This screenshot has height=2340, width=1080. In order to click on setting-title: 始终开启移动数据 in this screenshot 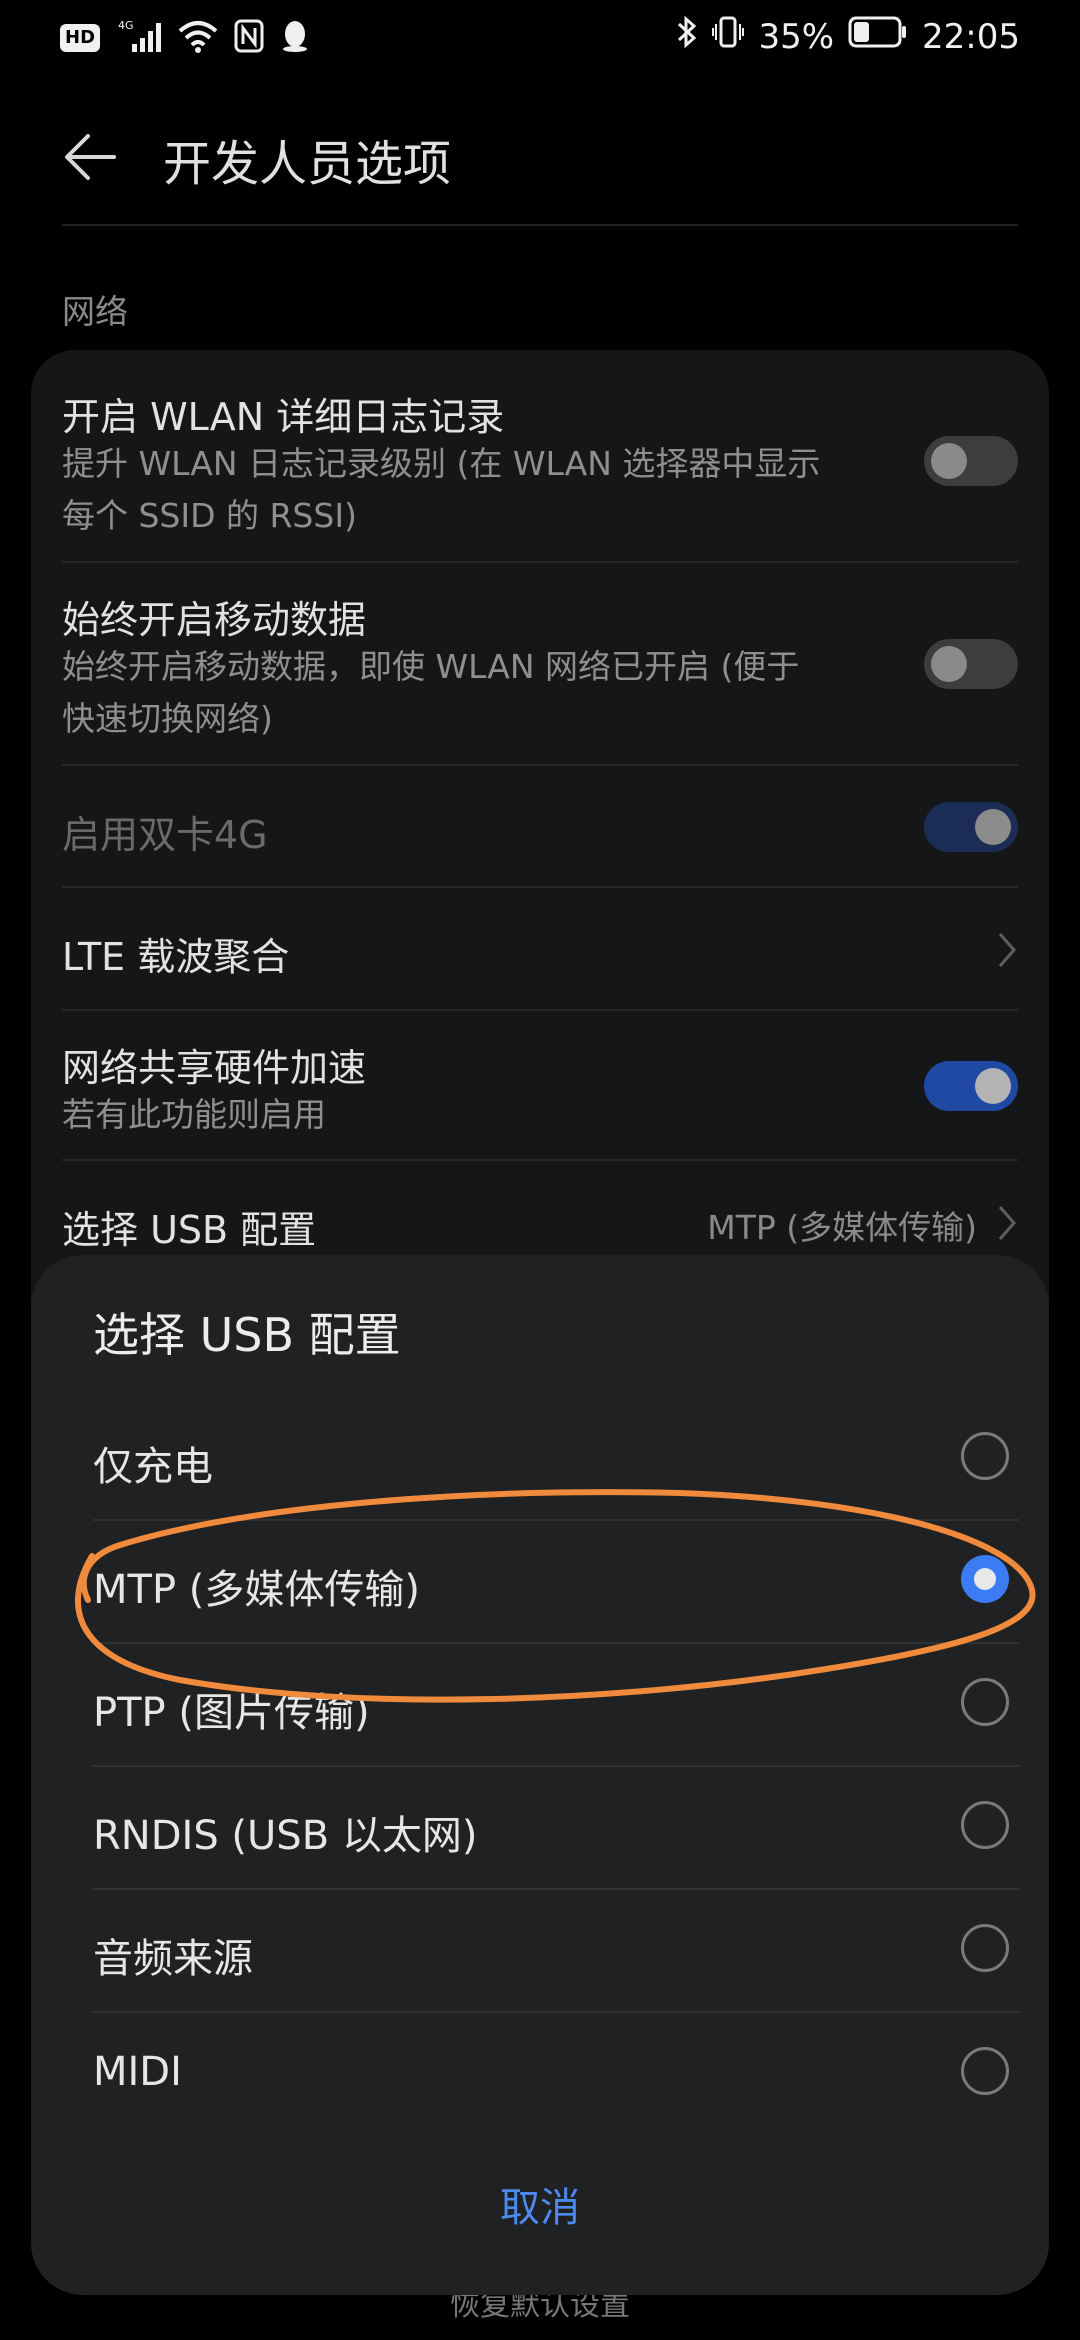, I will do `click(214, 620)`.